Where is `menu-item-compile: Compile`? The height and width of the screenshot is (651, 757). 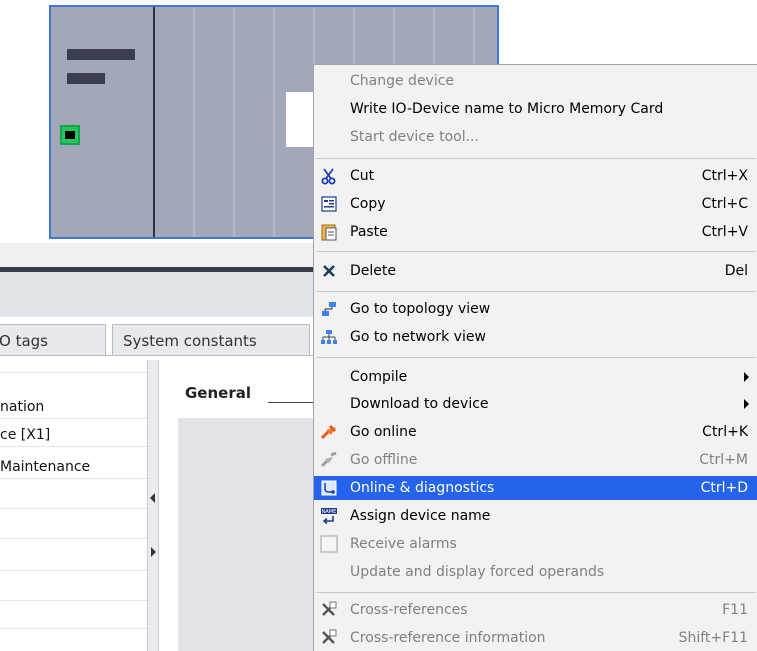 menu-item-compile: Compile is located at coordinates (535, 377).